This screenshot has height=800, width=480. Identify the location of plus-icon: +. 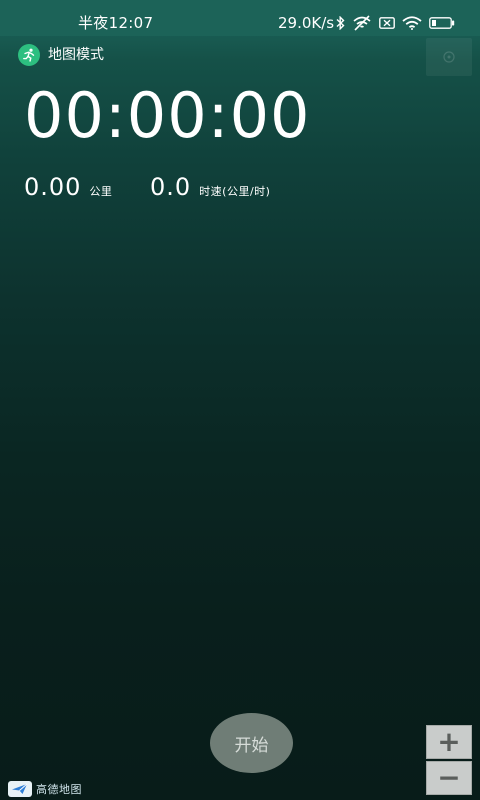
(449, 741).